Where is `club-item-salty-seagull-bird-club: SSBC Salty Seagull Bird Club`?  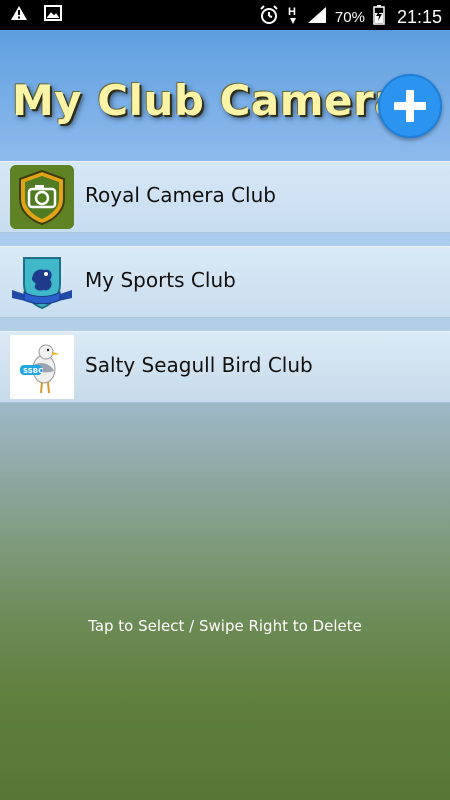
club-item-salty-seagull-bird-club: SSBC Salty Seagull Bird Club is located at coordinates (225, 367).